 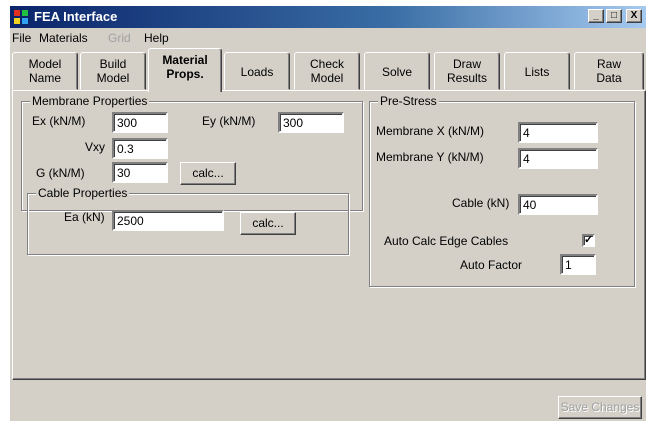 I want to click on tab-build-model: Build Model, so click(x=113, y=71).